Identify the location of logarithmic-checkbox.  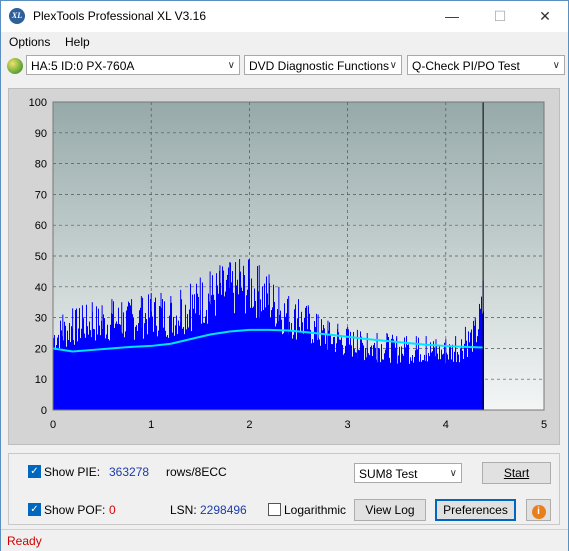
(274, 509).